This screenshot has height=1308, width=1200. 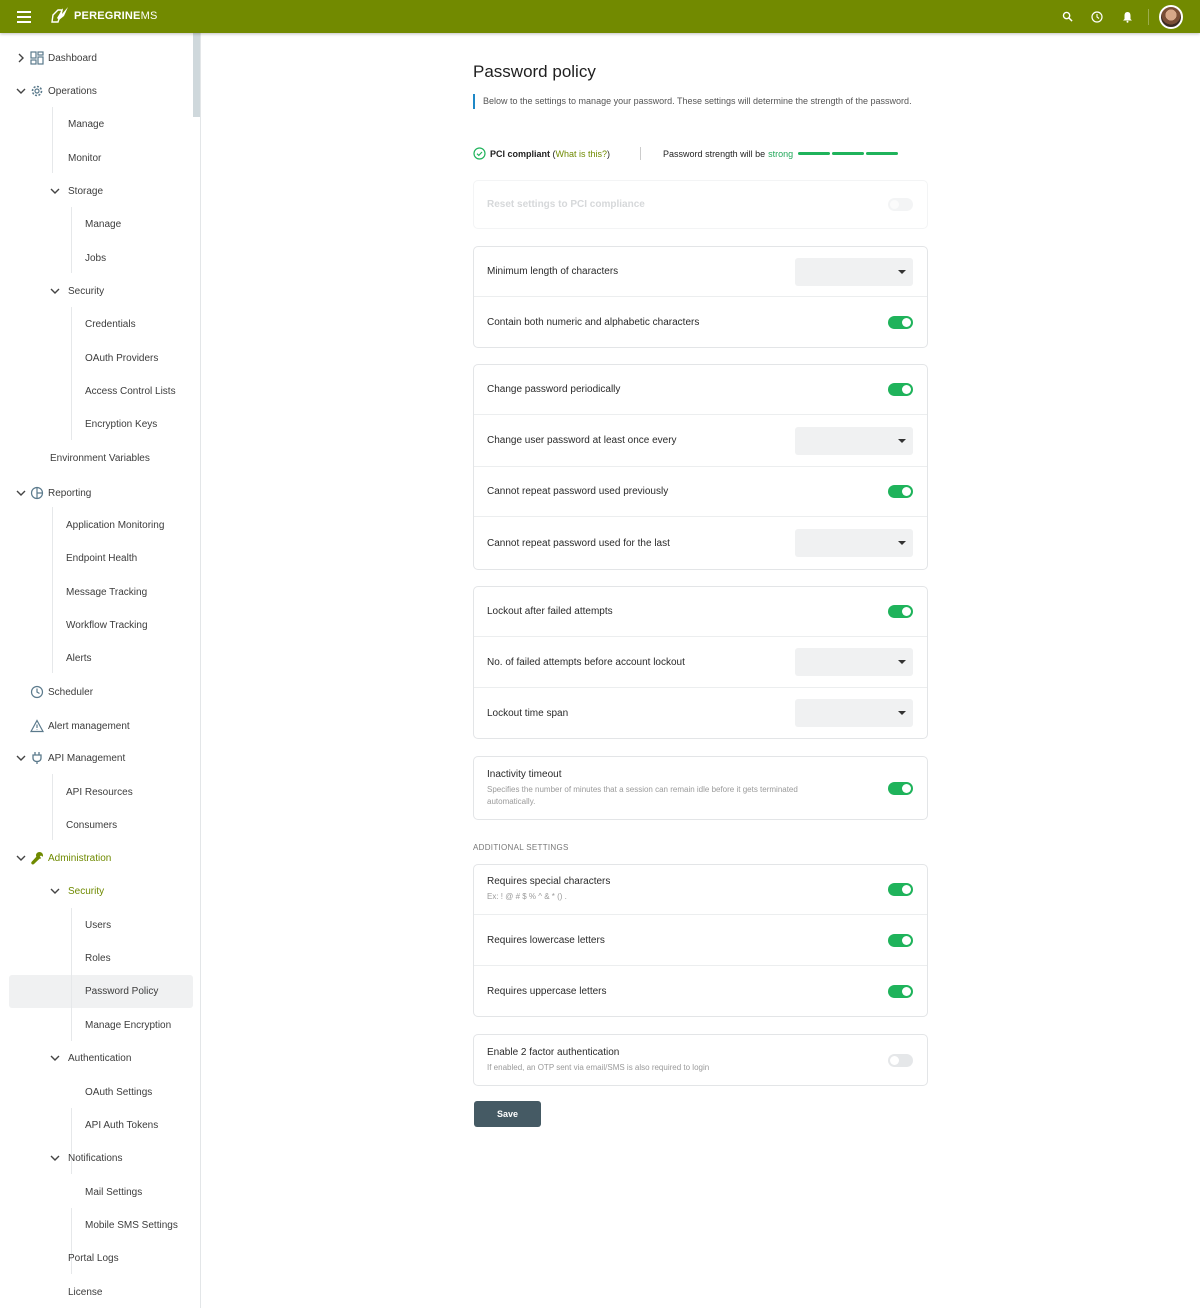 I want to click on change-periodically-toggle, so click(x=900, y=389).